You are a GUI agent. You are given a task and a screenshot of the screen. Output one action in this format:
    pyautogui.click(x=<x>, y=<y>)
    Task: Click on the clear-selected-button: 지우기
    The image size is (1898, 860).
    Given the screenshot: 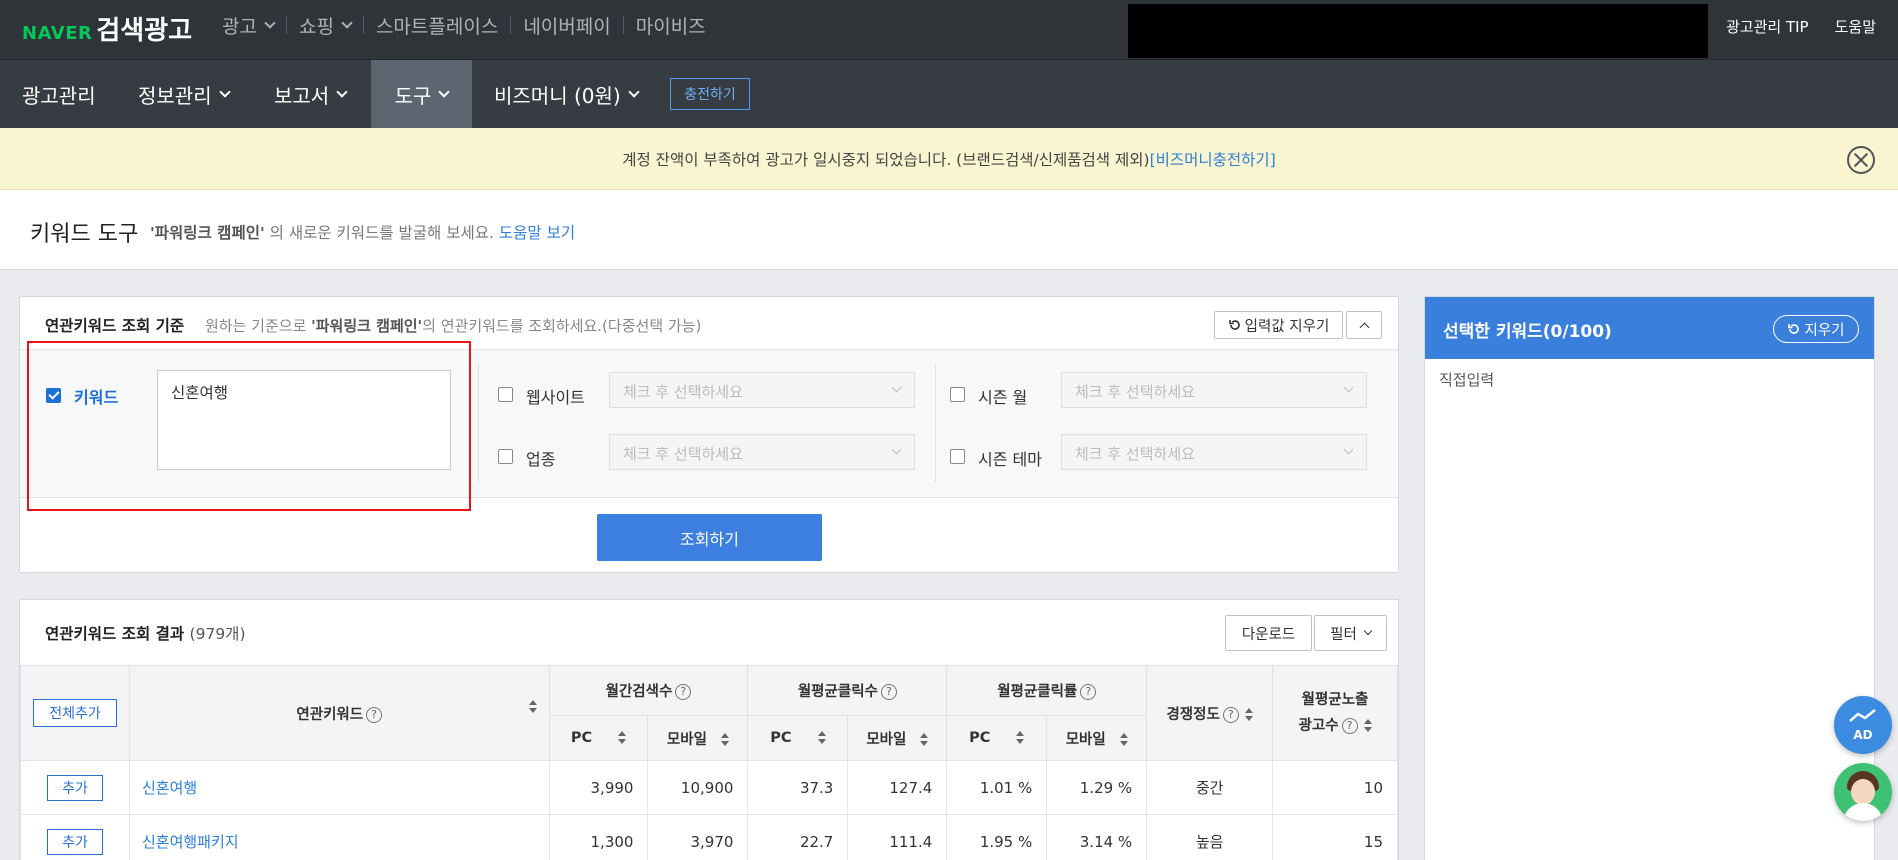 What is the action you would take?
    pyautogui.click(x=1816, y=329)
    